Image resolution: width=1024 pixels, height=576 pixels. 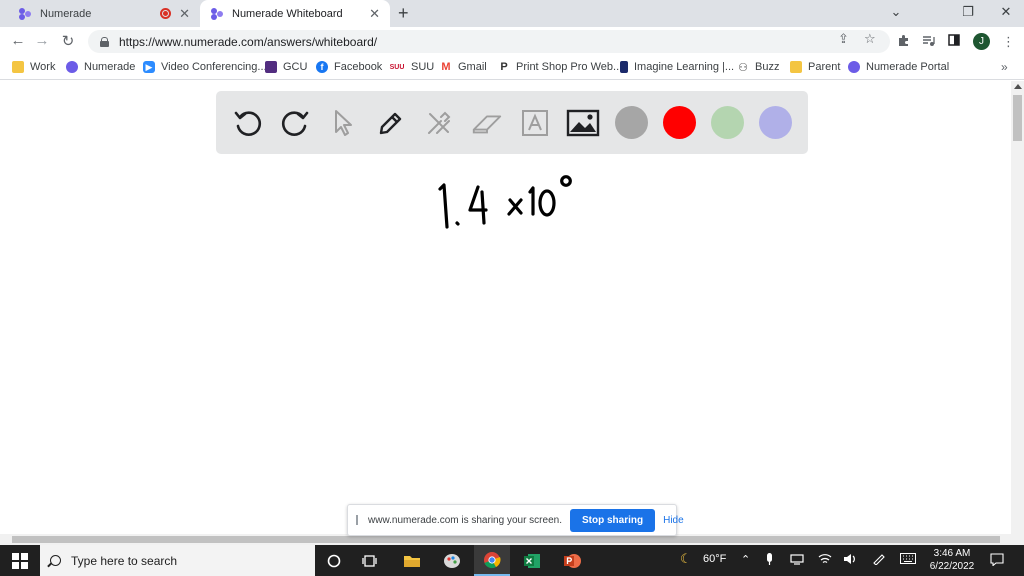 I want to click on pen-icon, so click(x=390, y=123).